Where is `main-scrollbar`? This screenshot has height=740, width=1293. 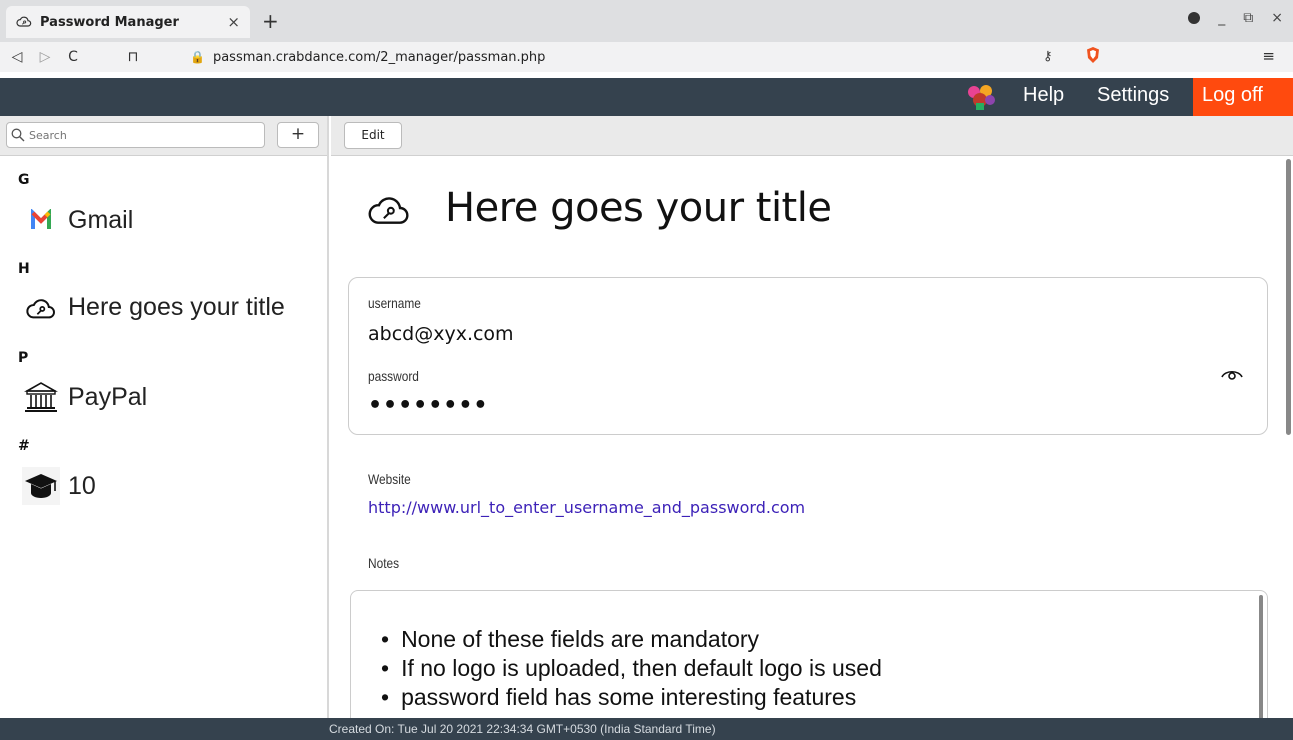
main-scrollbar is located at coordinates (1288, 297).